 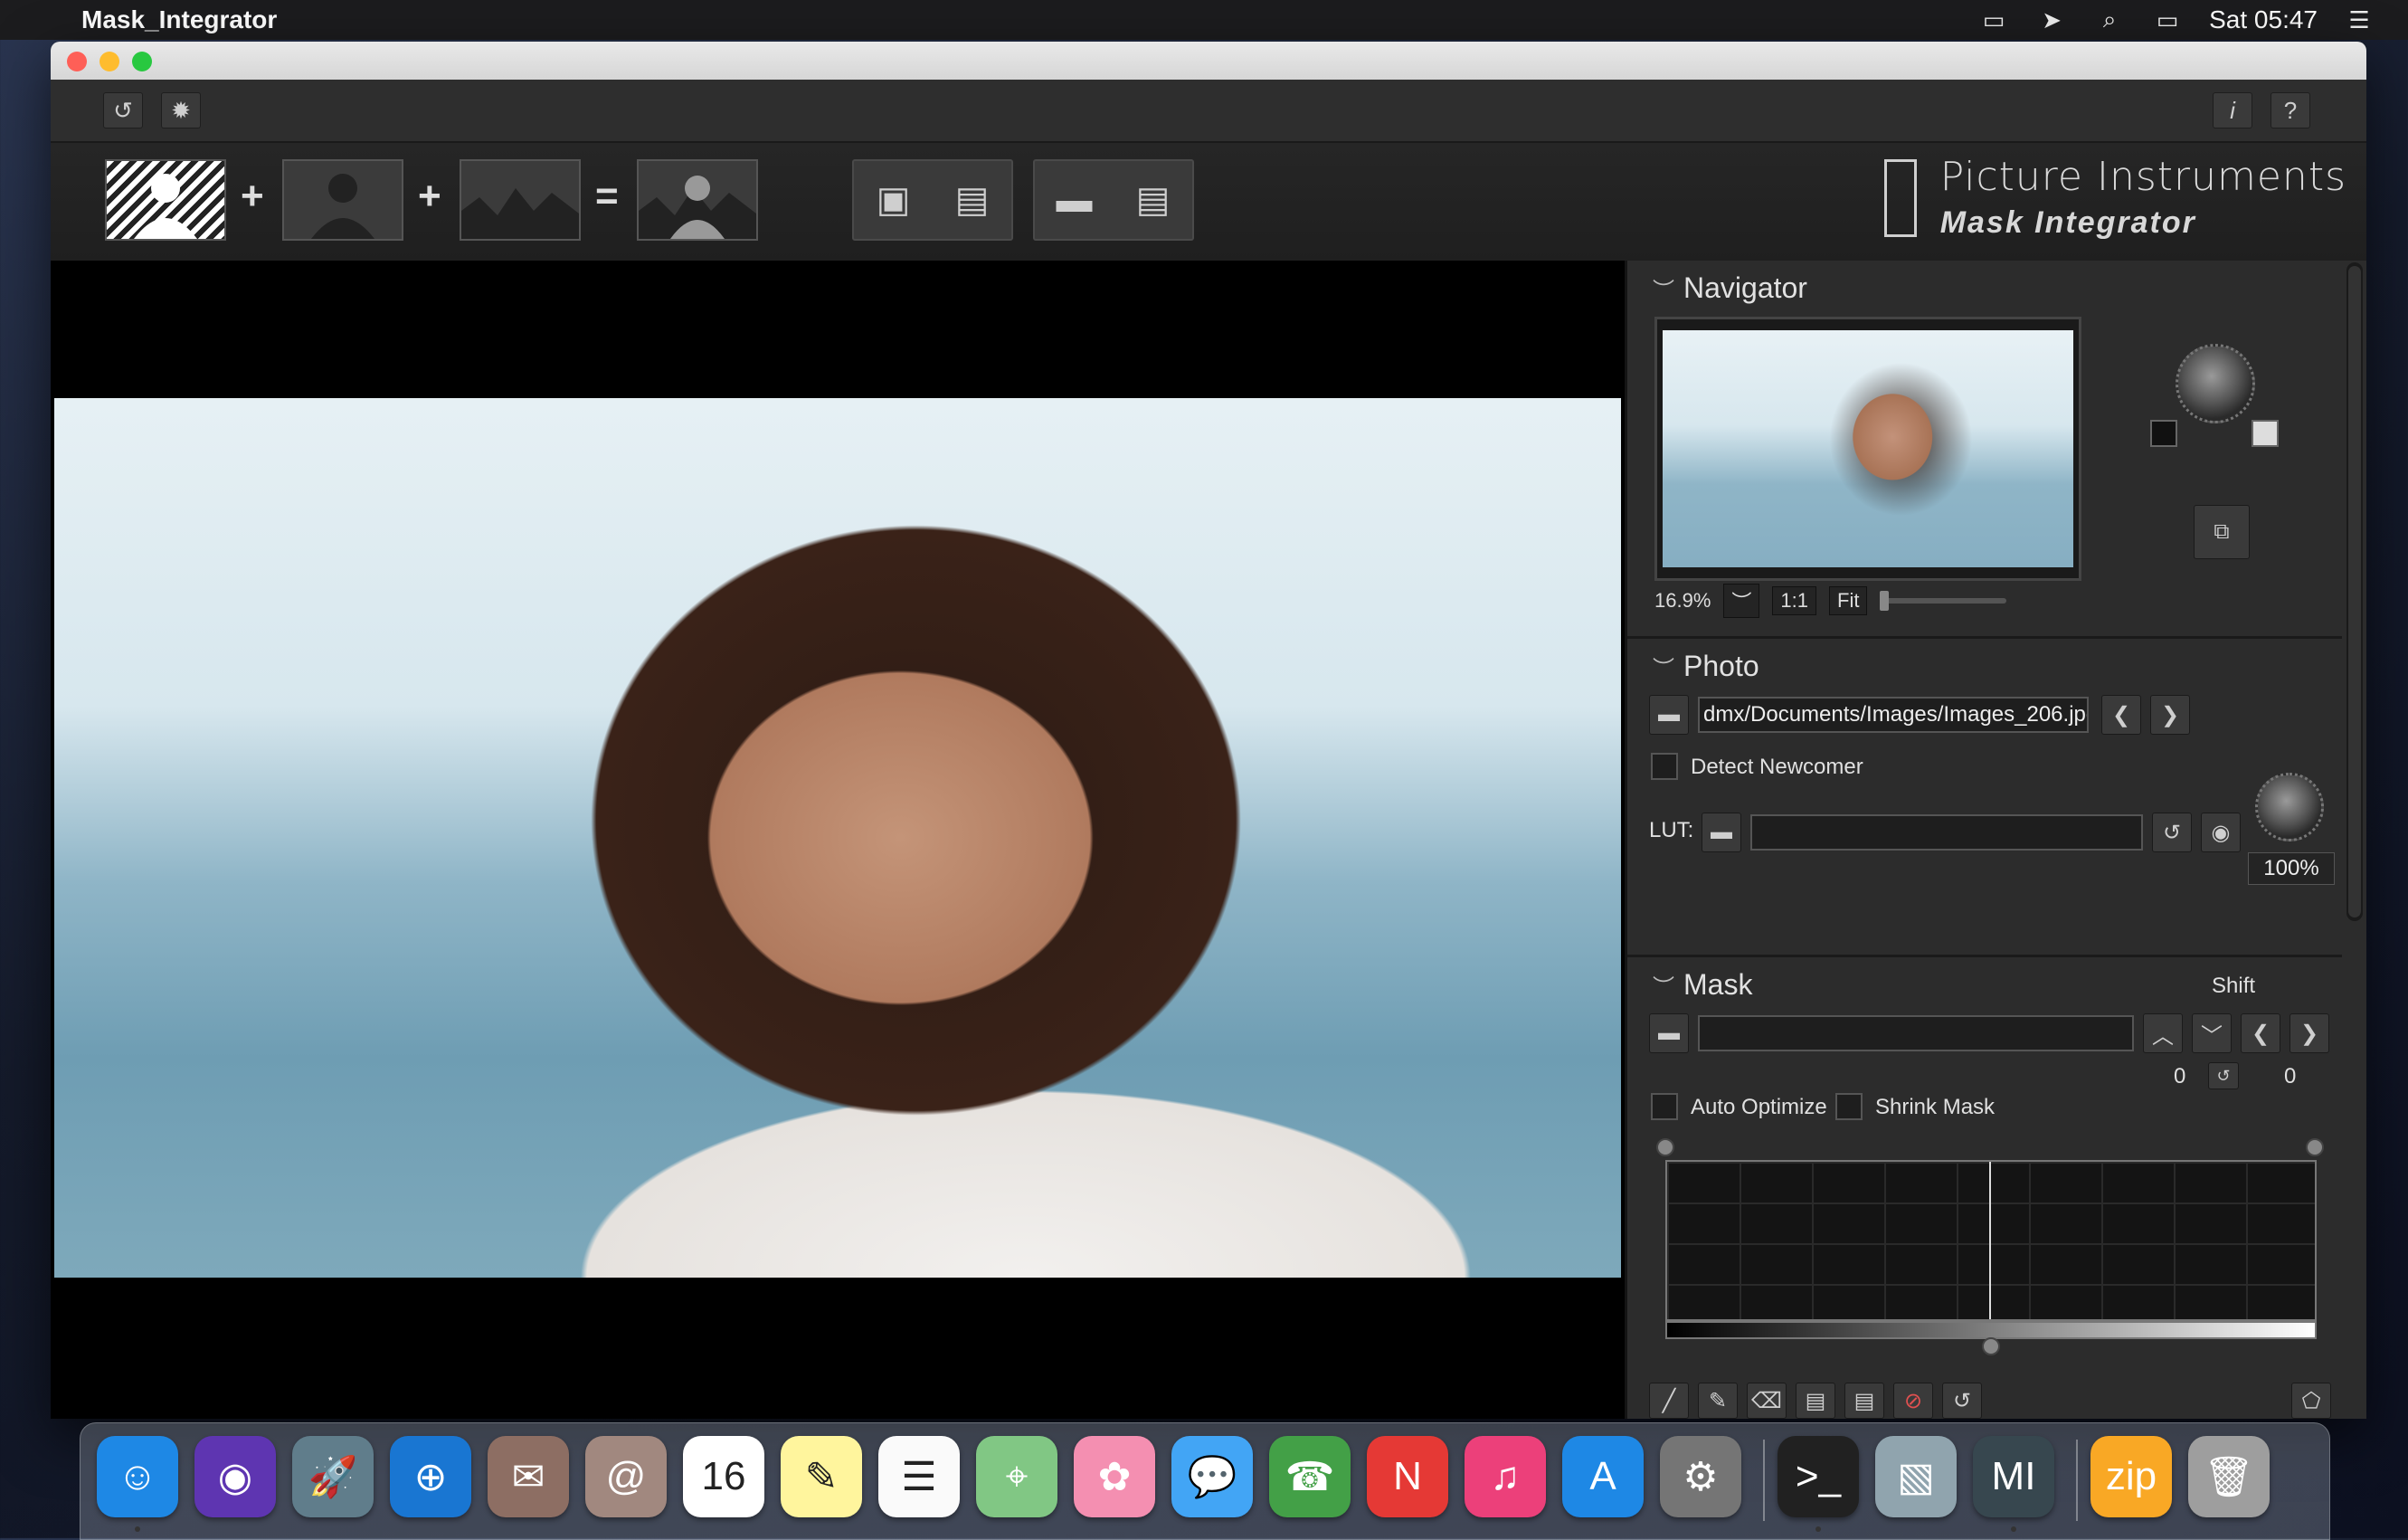 I want to click on shift-right-icon: ❯, so click(x=2309, y=1033).